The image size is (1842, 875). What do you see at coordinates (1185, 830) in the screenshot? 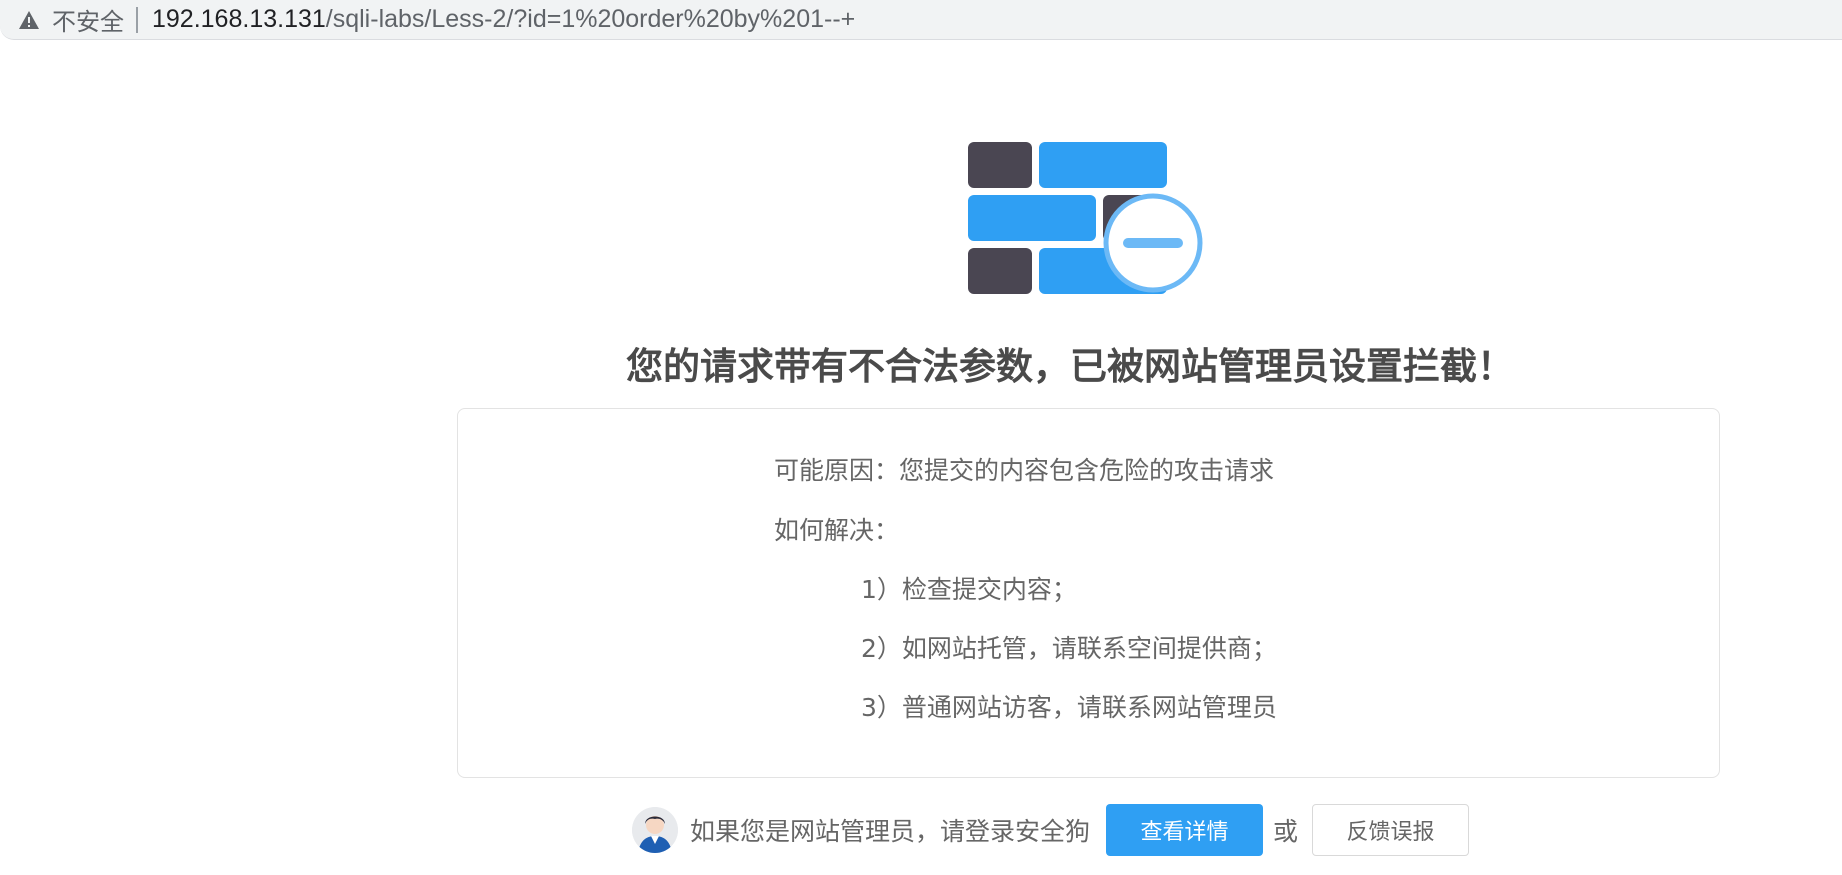
I see `view-details-button: 查看详情` at bounding box center [1185, 830].